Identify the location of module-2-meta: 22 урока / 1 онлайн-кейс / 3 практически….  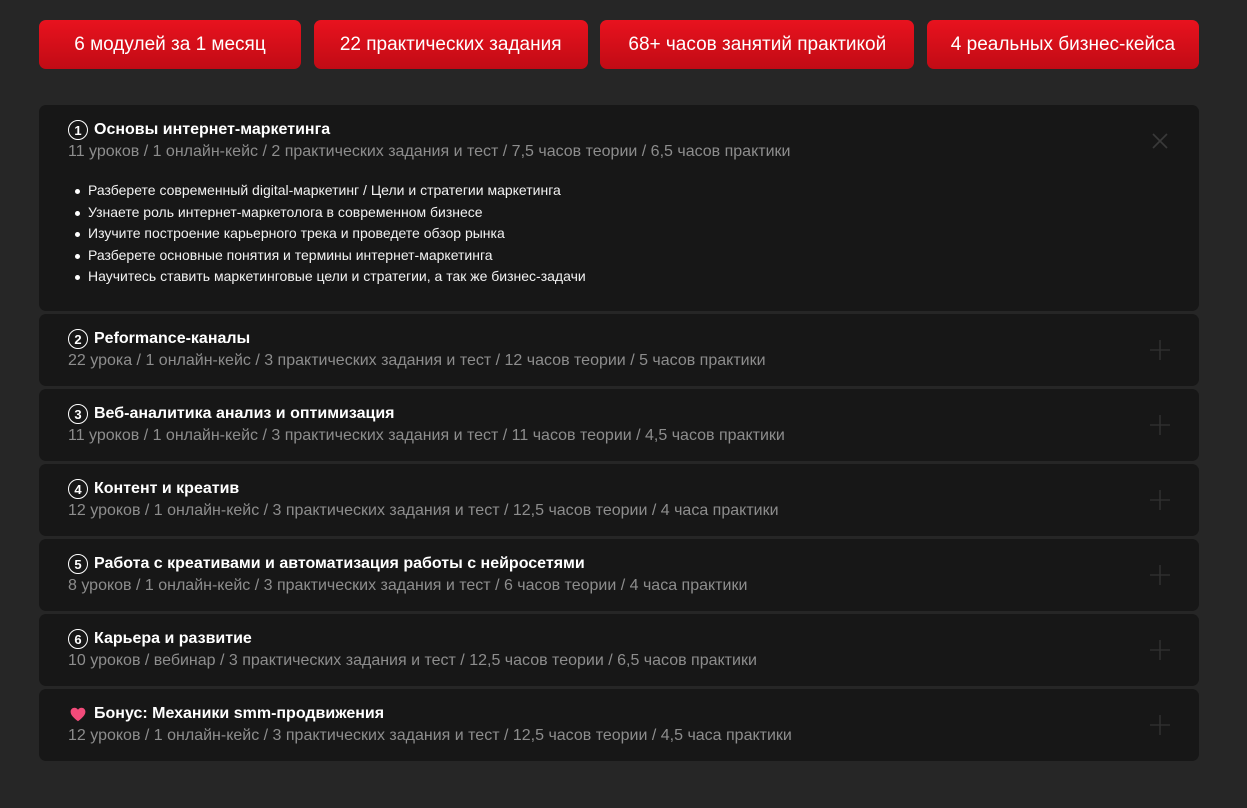
(417, 360).